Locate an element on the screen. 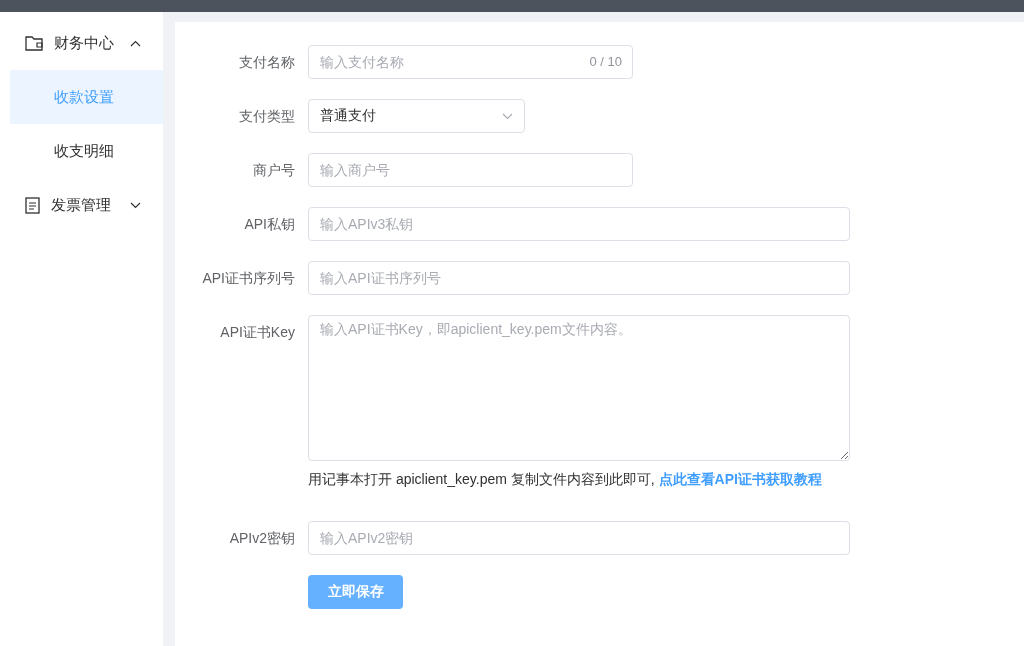  text-area: 输入API证书Key，即apiclient_key.pem文件内容。 is located at coordinates (579, 388).